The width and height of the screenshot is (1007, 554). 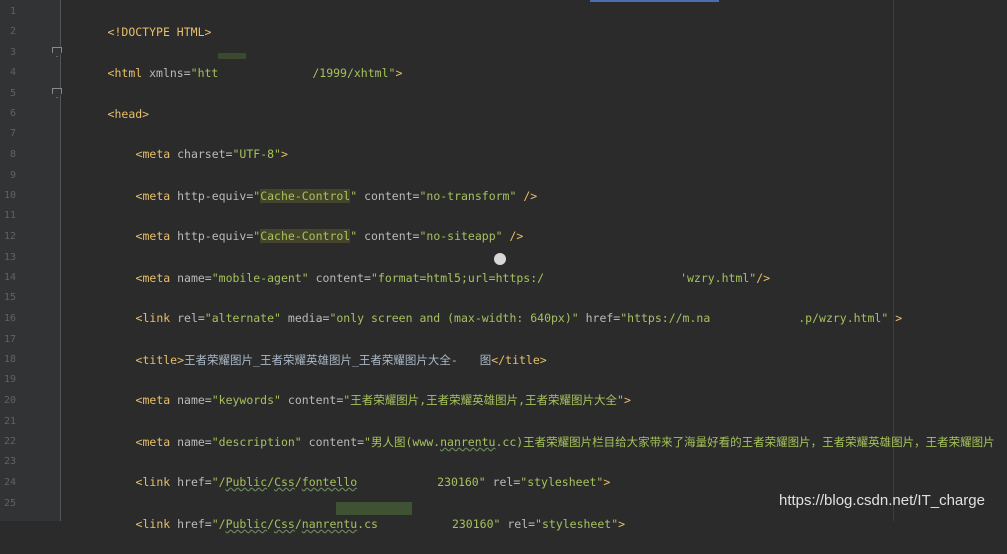 What do you see at coordinates (191, 482) in the screenshot?
I see `href-attr: href=` at bounding box center [191, 482].